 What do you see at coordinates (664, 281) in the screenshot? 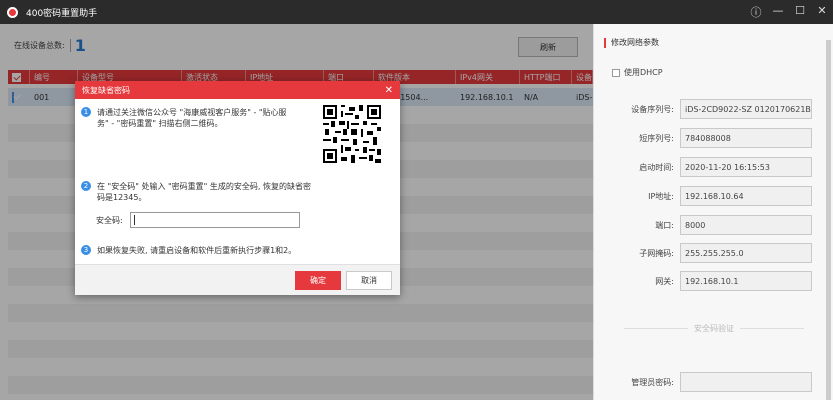
I see `gateway-label: 网关:` at bounding box center [664, 281].